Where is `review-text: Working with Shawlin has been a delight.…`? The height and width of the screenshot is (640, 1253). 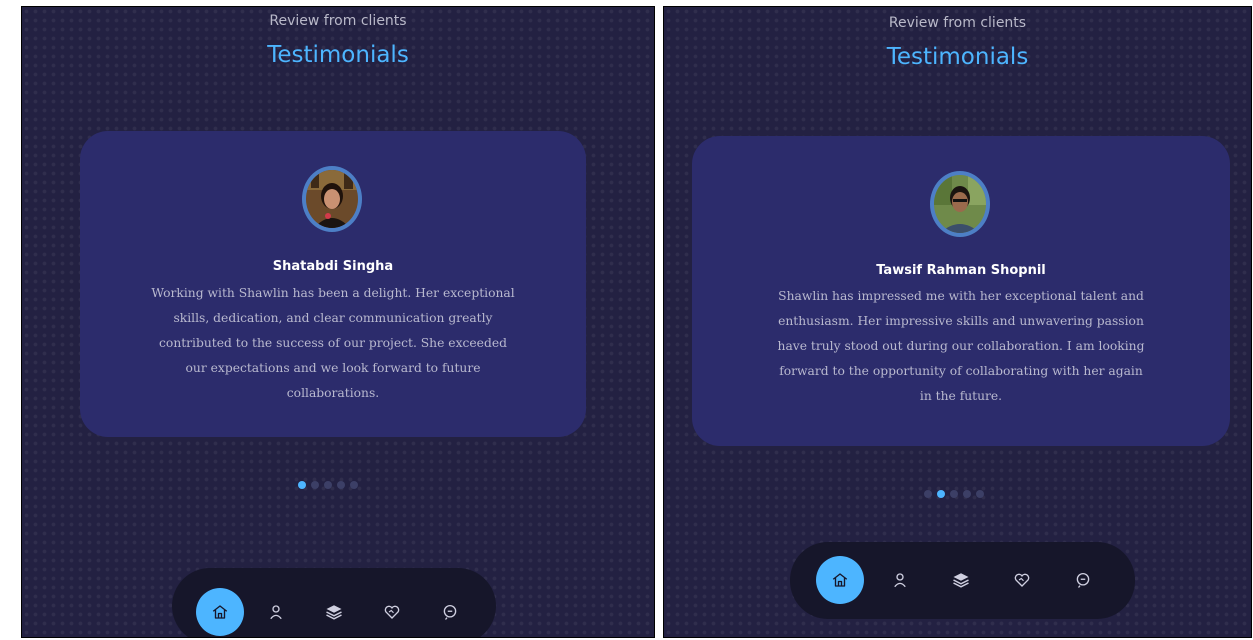
review-text: Working with Shawlin has been a delight.… is located at coordinates (333, 343).